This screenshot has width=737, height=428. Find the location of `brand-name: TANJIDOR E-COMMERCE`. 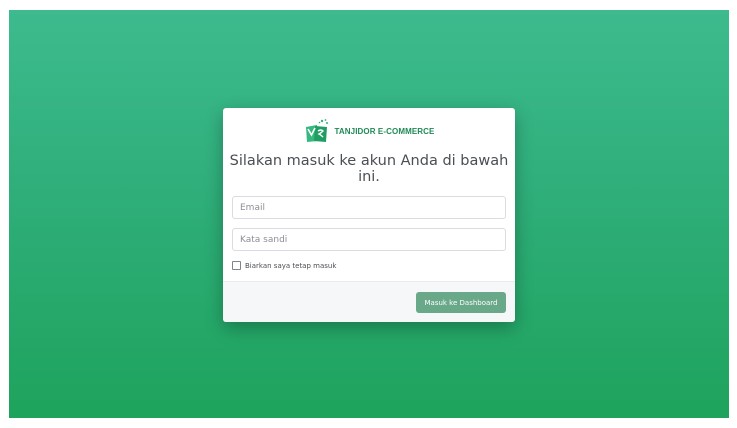

brand-name: TANJIDOR E-COMMERCE is located at coordinates (384, 131).